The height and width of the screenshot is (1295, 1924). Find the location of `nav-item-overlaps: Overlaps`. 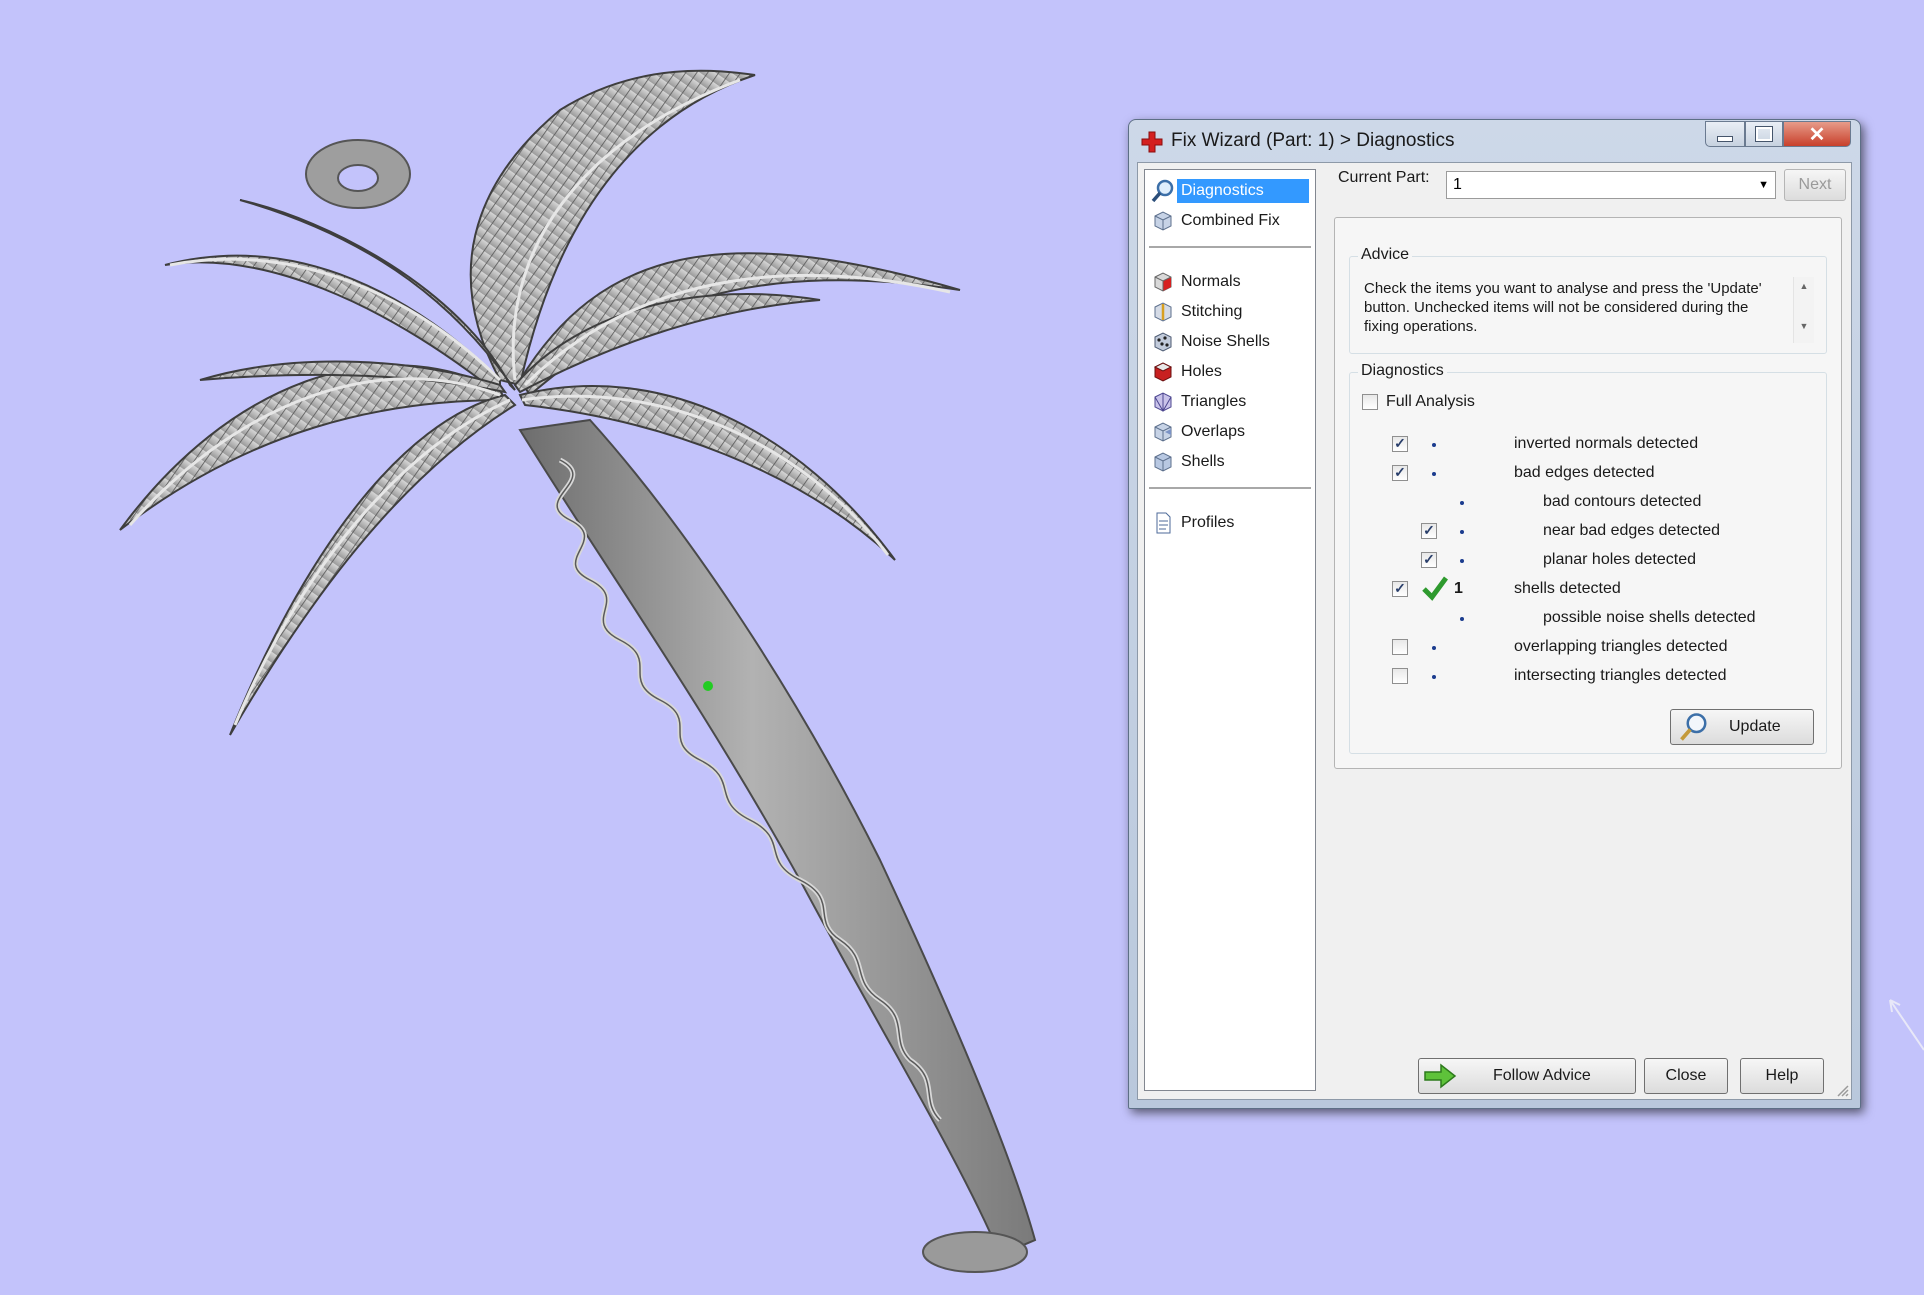

nav-item-overlaps: Overlaps is located at coordinates (1230, 432).